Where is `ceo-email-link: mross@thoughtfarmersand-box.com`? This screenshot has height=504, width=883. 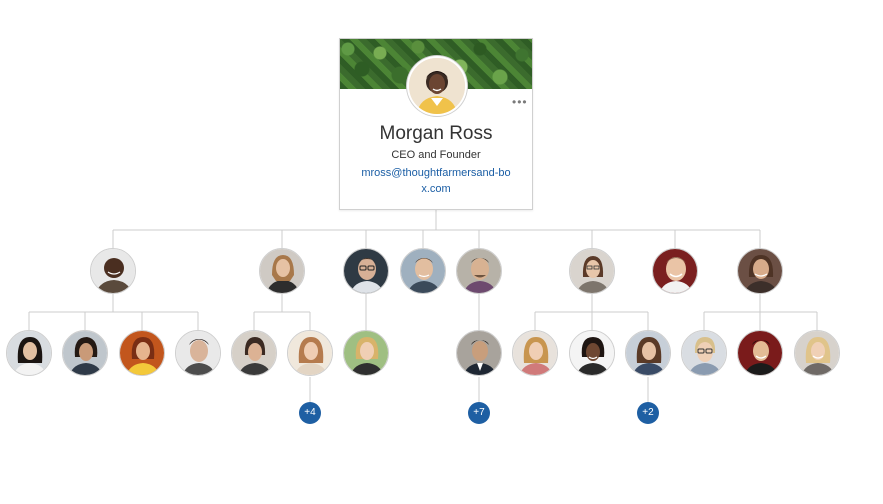 ceo-email-link: mross@thoughtfarmersand-box.com is located at coordinates (436, 181).